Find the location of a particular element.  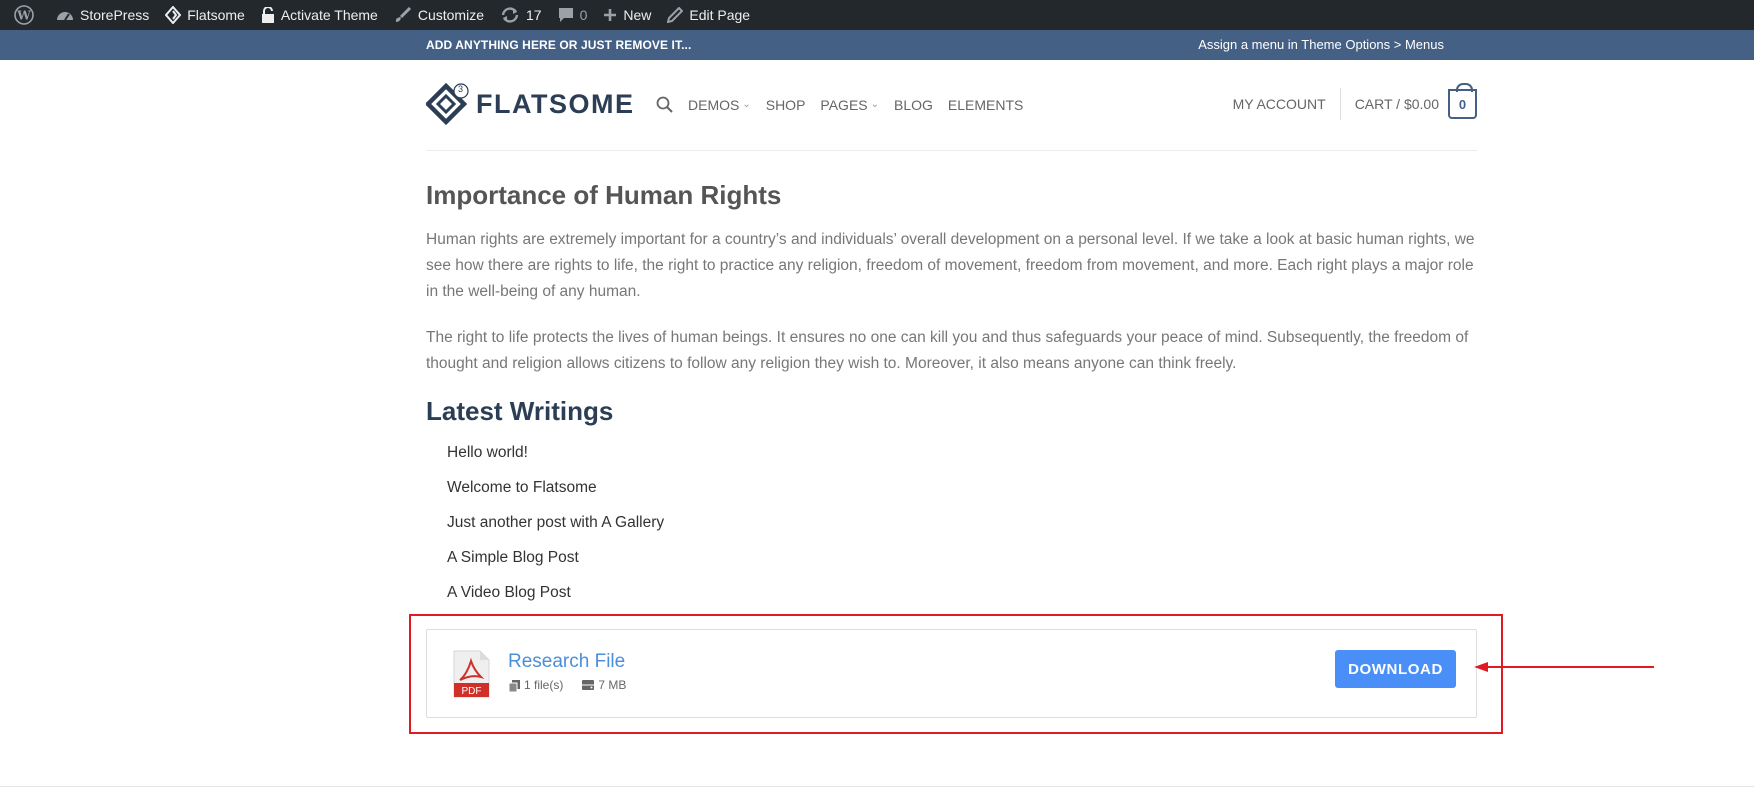

comments-count: 0 is located at coordinates (583, 15).